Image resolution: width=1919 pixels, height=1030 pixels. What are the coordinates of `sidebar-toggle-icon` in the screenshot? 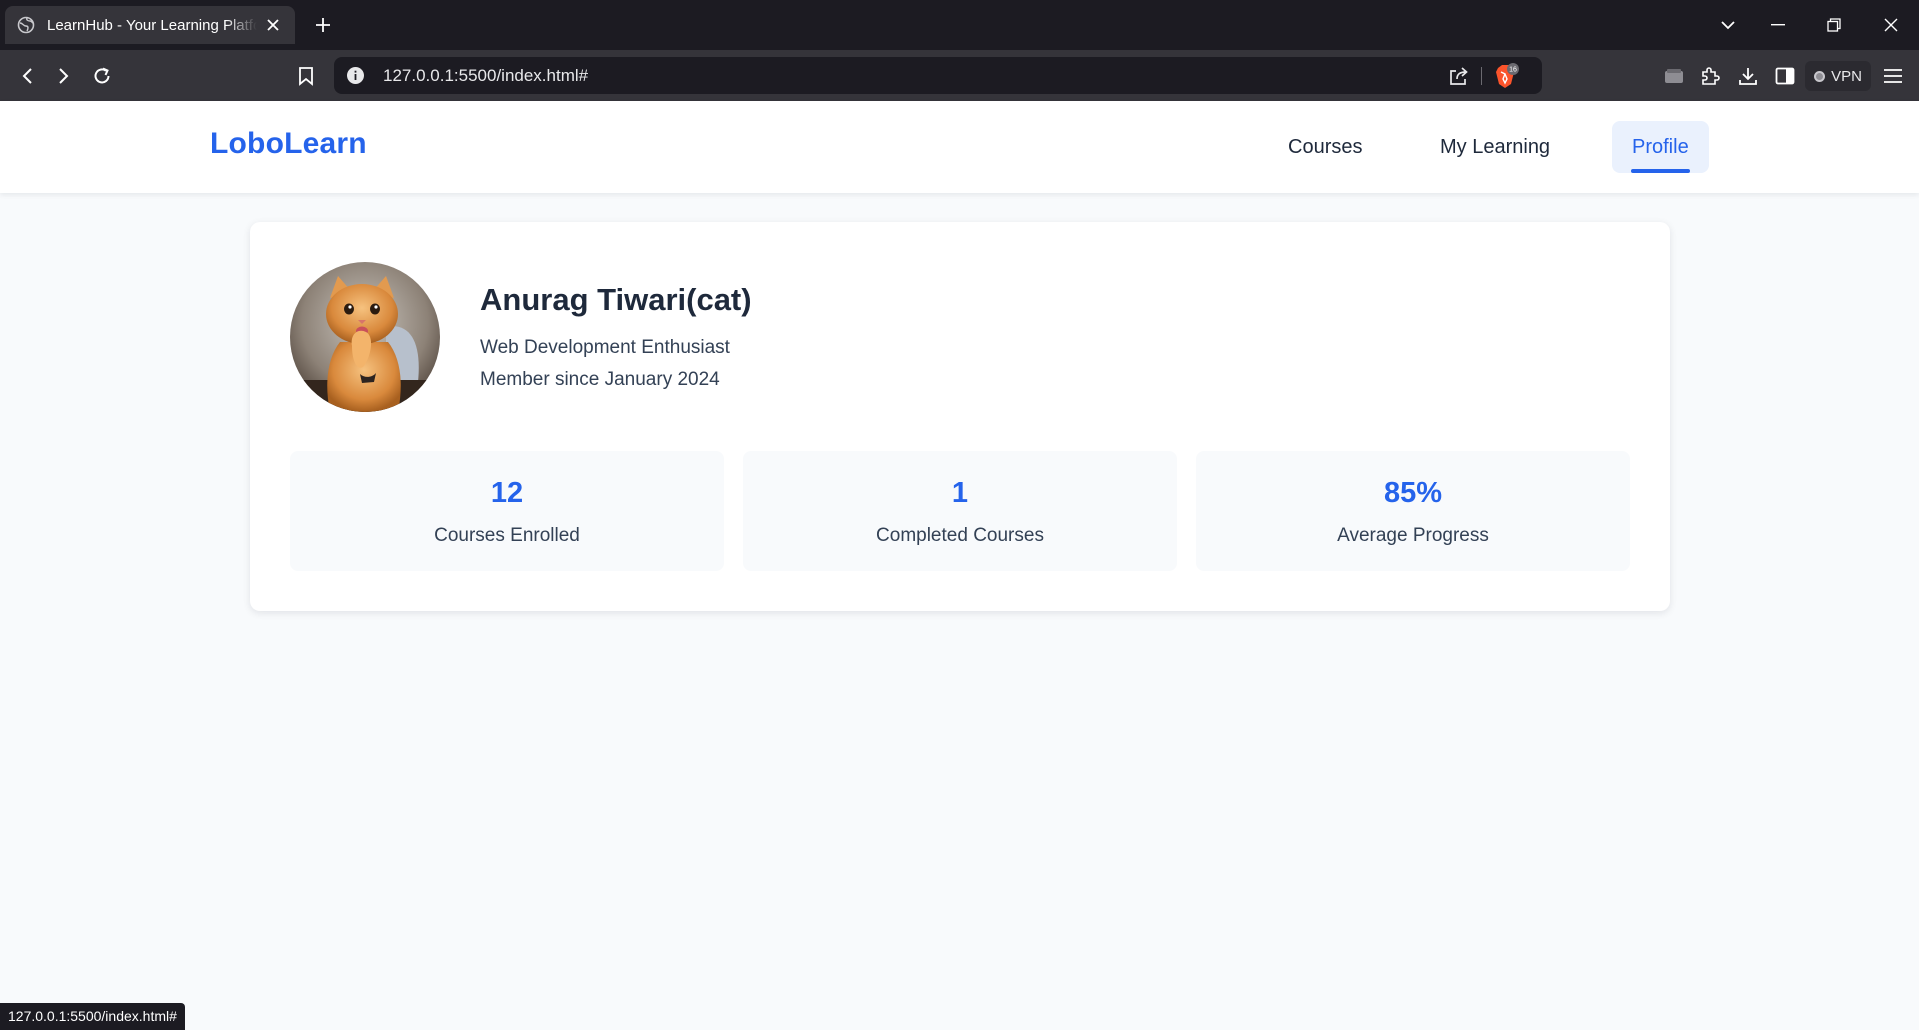 It's located at (1785, 76).